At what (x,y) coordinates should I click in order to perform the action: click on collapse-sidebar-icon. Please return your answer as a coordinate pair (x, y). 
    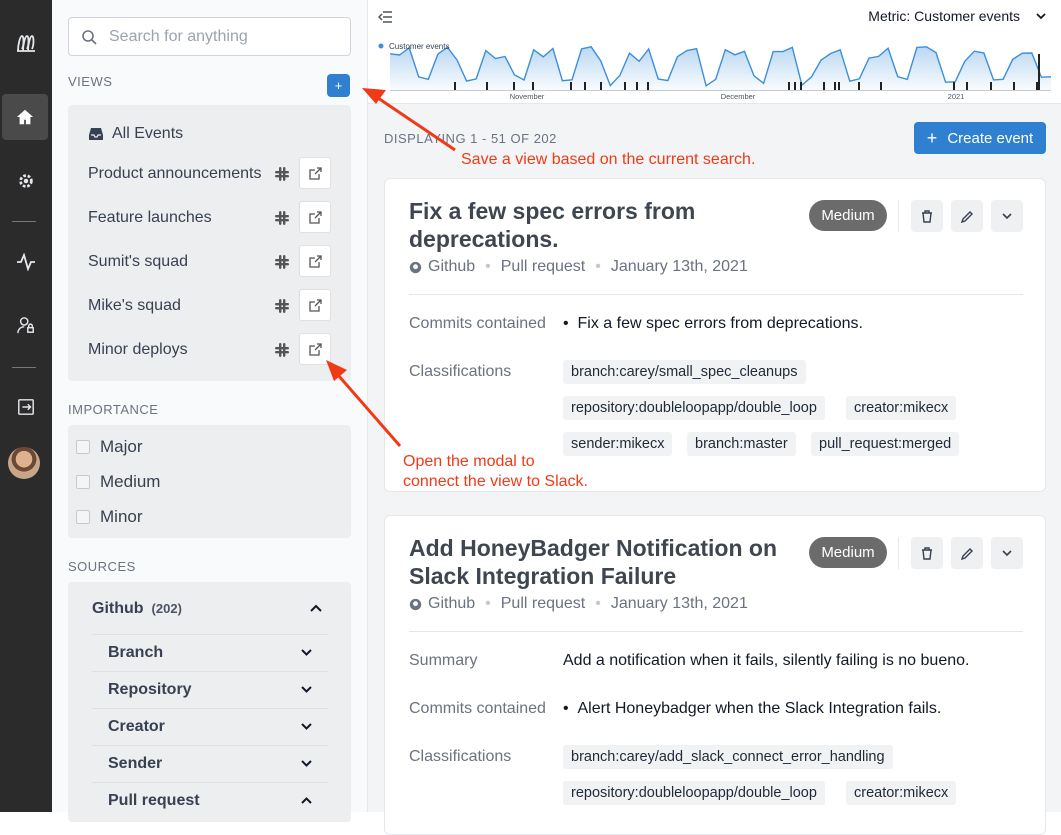
    Looking at the image, I should click on (385, 17).